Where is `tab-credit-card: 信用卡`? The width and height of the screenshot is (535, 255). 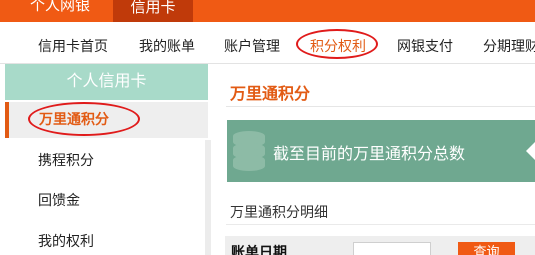 tab-credit-card: 信用卡 is located at coordinates (153, 11).